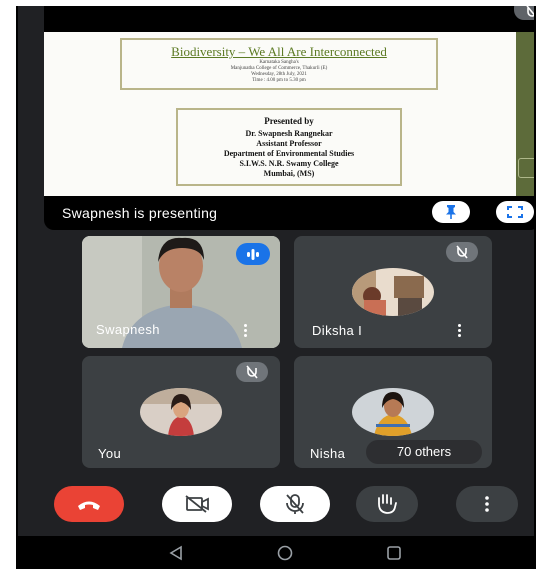  I want to click on end-call-button, so click(89, 504).